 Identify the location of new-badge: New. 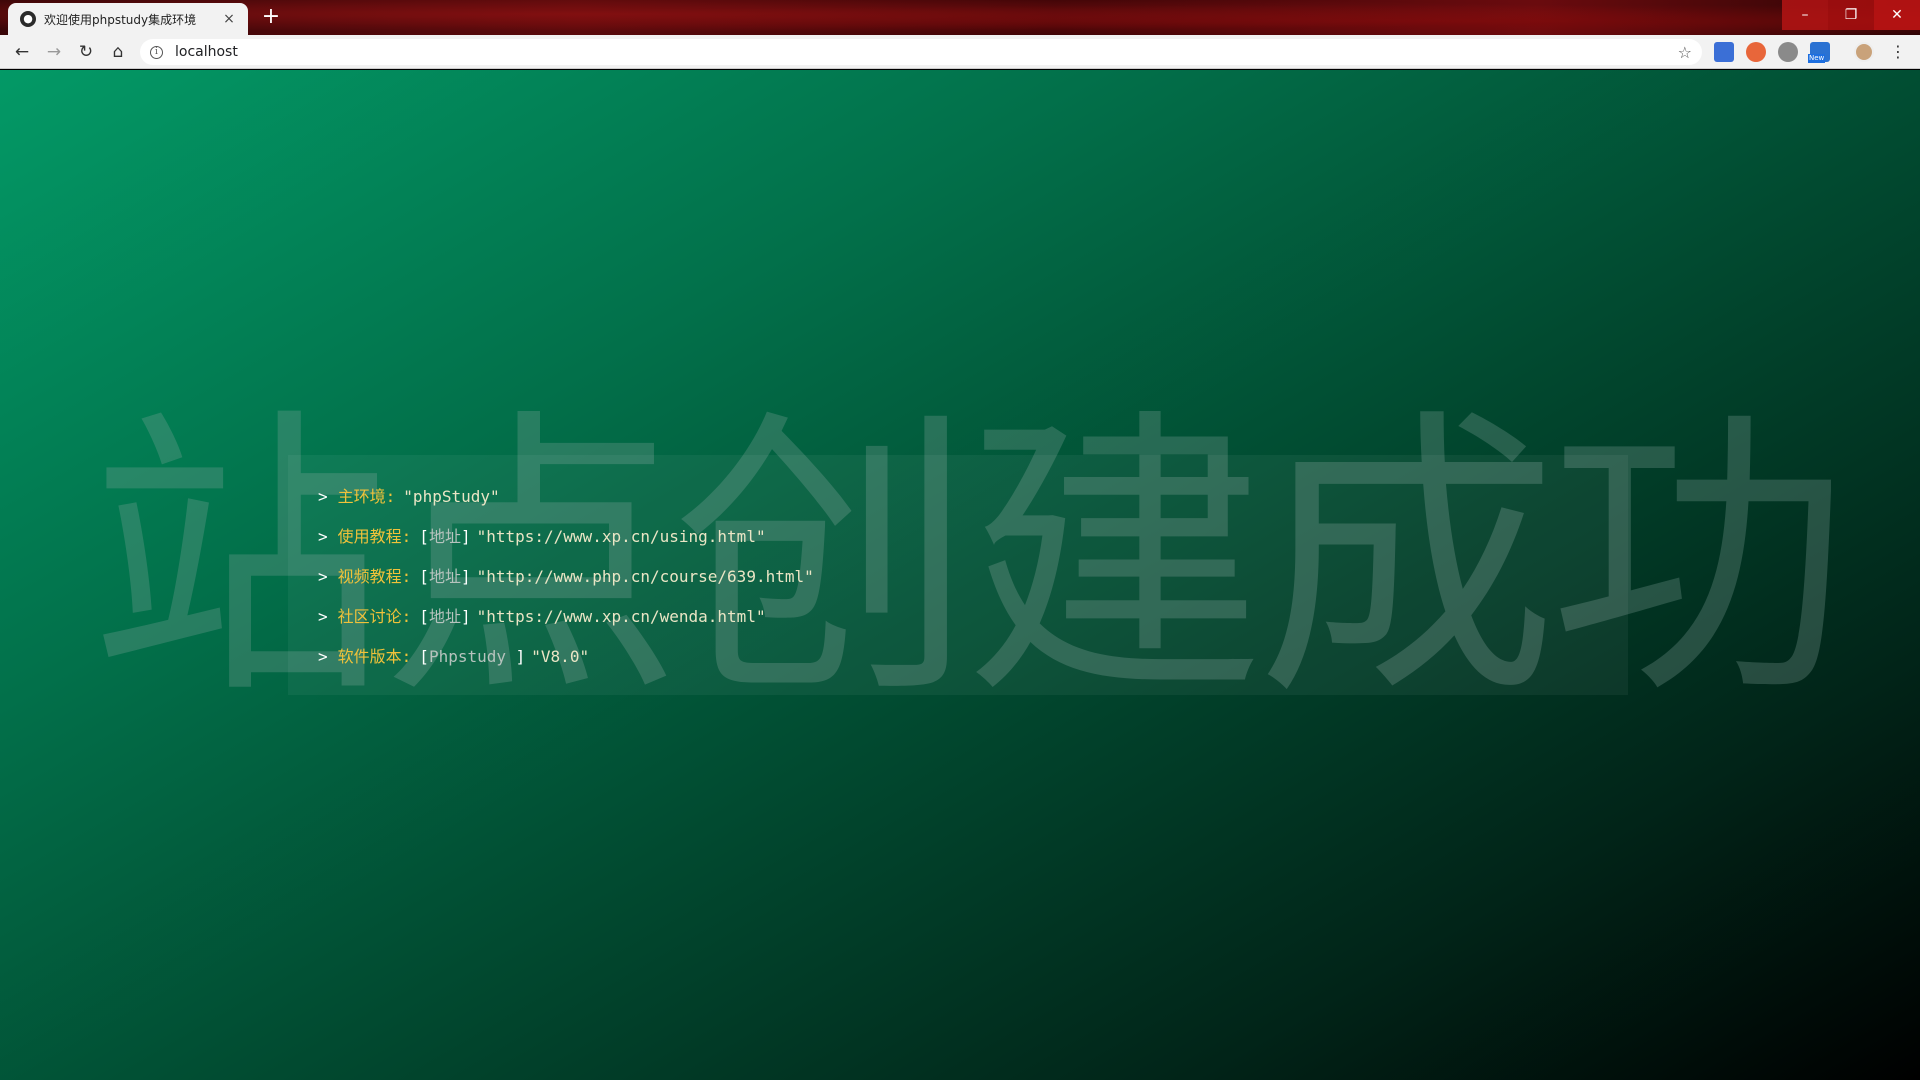
(1817, 58).